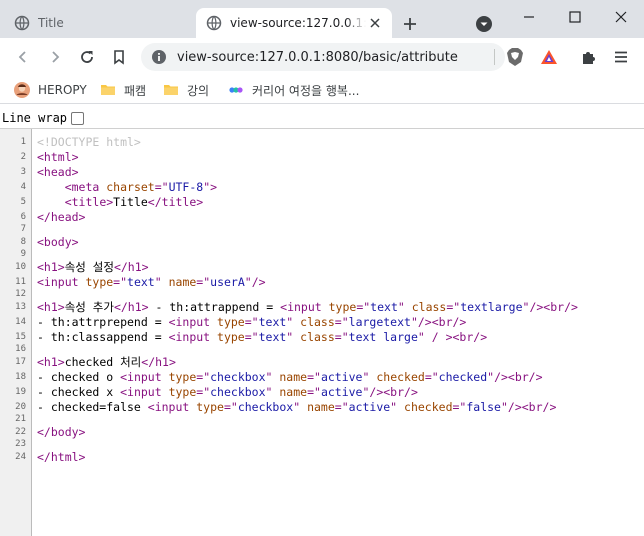  I want to click on line-number: 20, so click(20, 406).